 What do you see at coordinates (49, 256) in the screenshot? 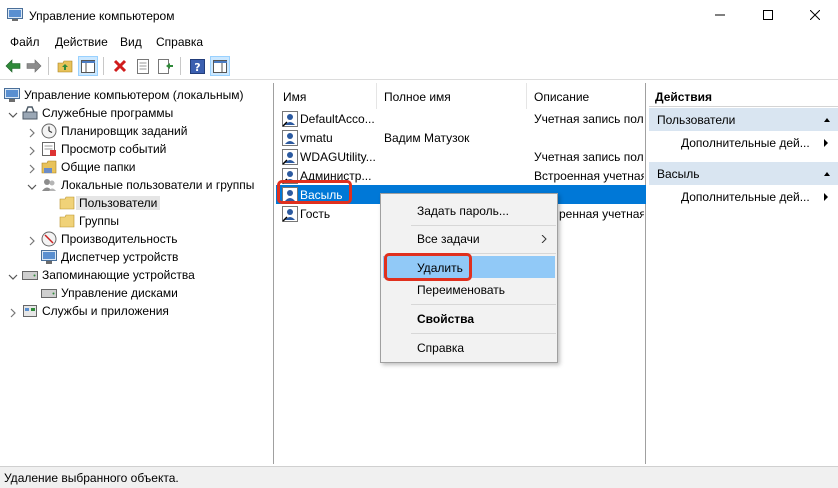
I see `device-manager-icon` at bounding box center [49, 256].